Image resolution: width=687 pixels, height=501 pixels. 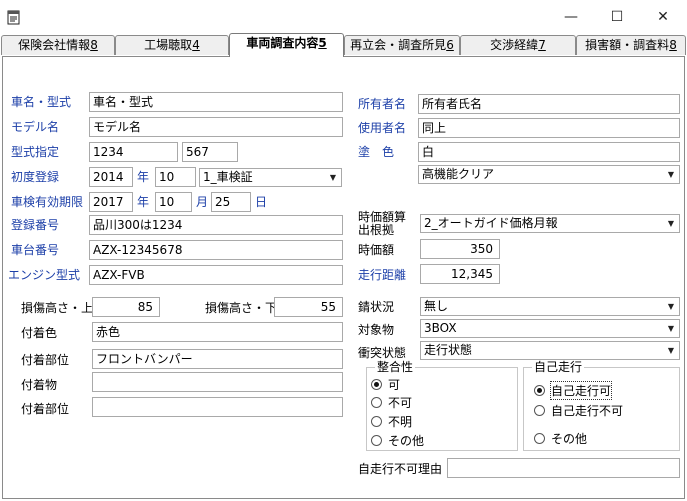 I want to click on consistency-option-ok: 可, so click(x=385, y=384).